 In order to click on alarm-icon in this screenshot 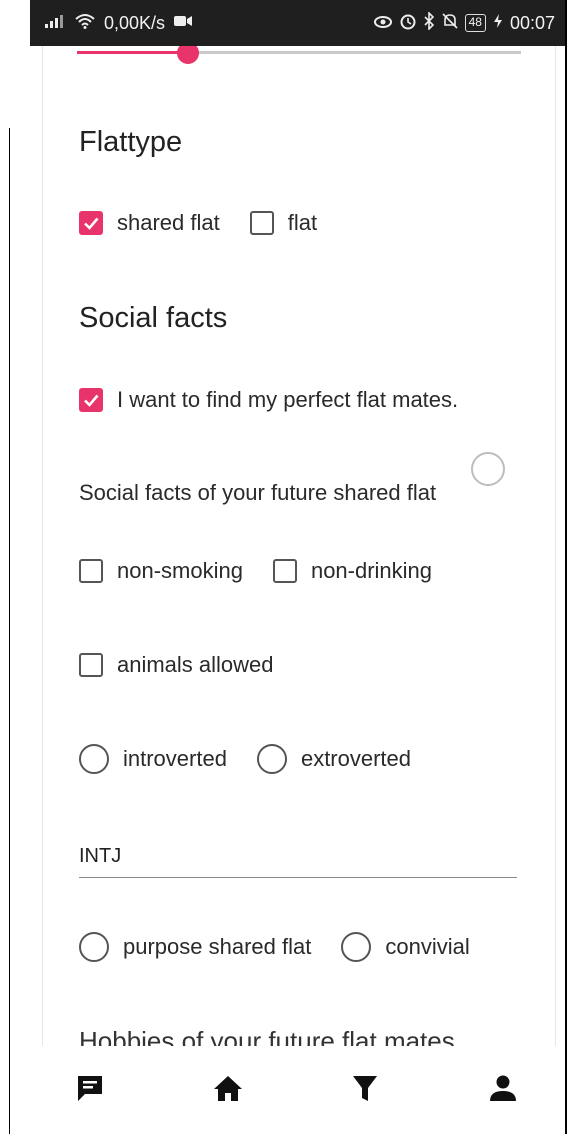, I will do `click(408, 23)`.